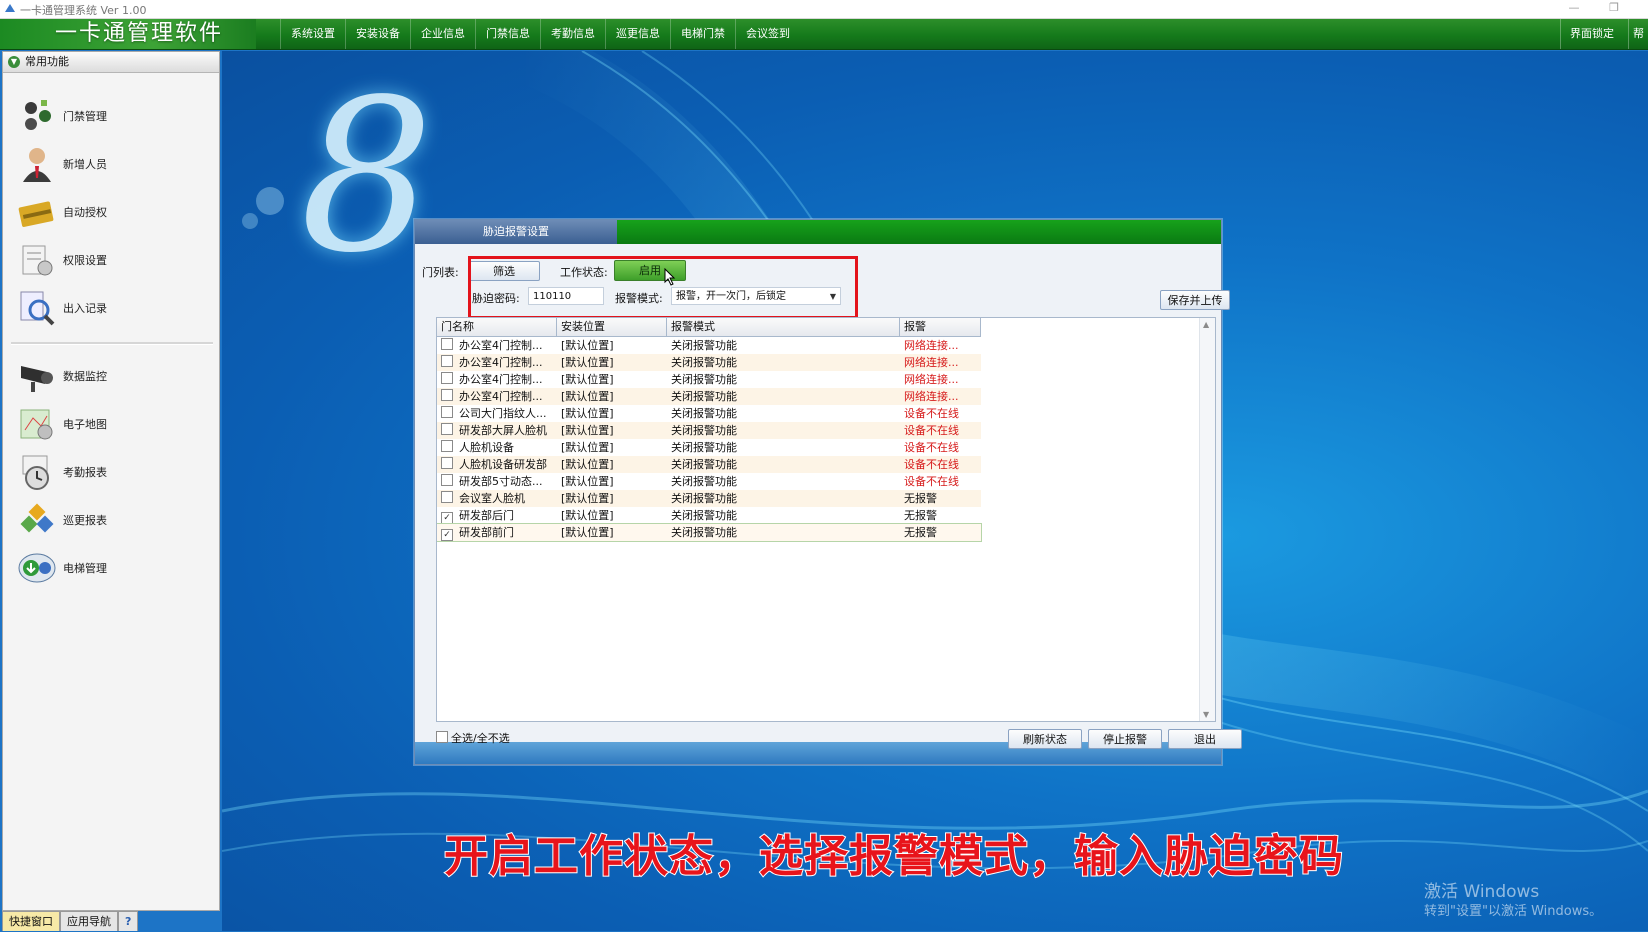 The width and height of the screenshot is (1648, 932). Describe the element at coordinates (497, 430) in the screenshot. I see `cell-door-name: 研发部大屏人脸机` at that location.